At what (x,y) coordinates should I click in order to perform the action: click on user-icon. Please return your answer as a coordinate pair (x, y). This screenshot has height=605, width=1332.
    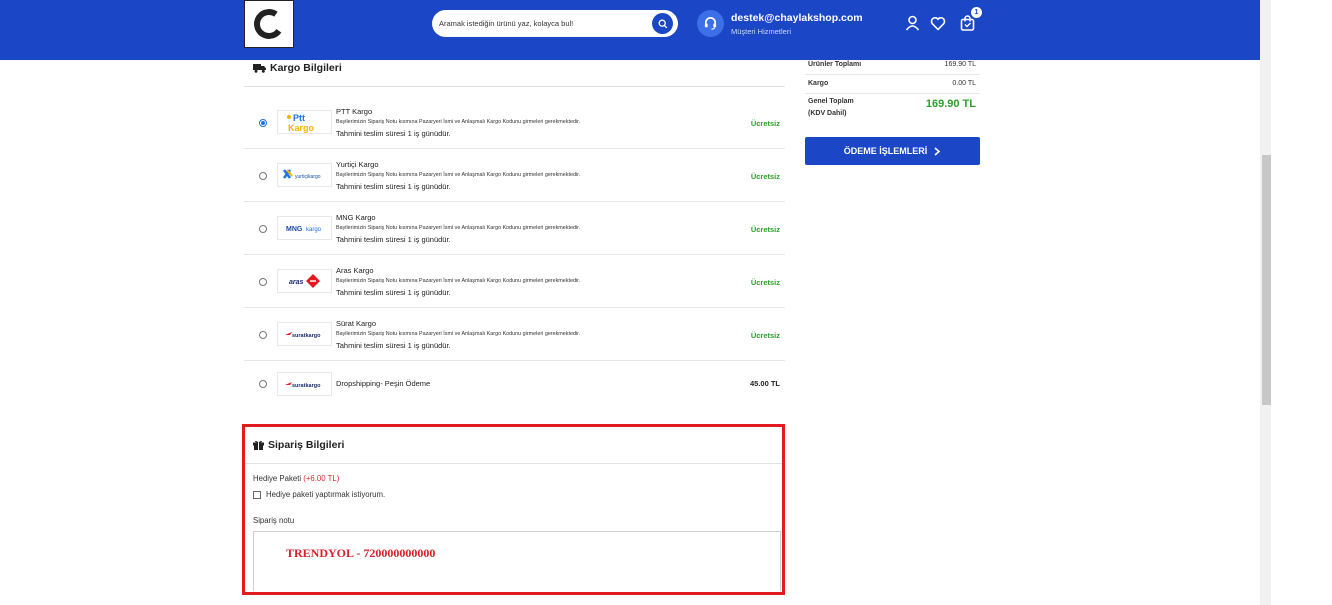
    Looking at the image, I should click on (912, 23).